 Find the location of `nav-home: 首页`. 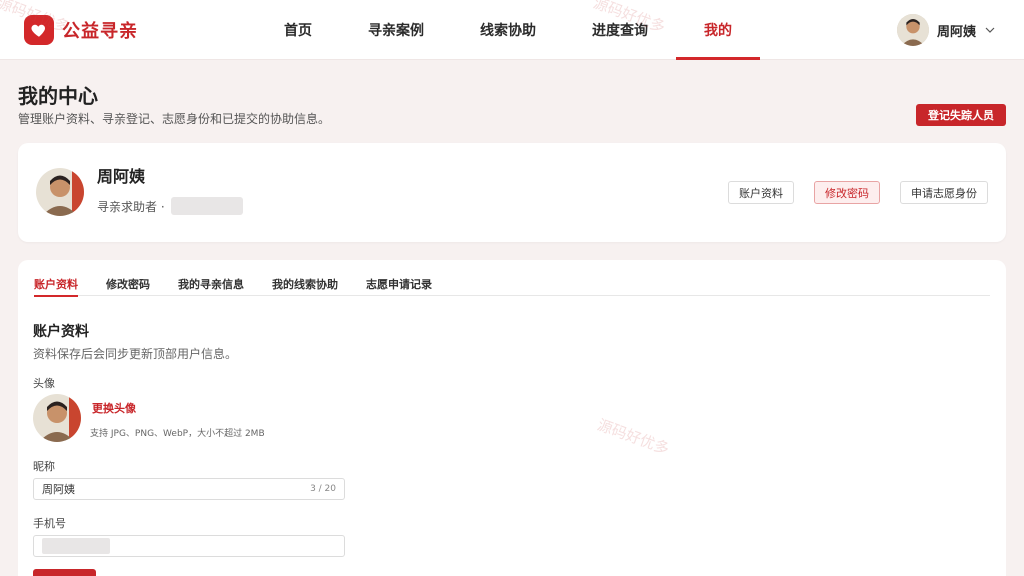

nav-home: 首页 is located at coordinates (298, 30).